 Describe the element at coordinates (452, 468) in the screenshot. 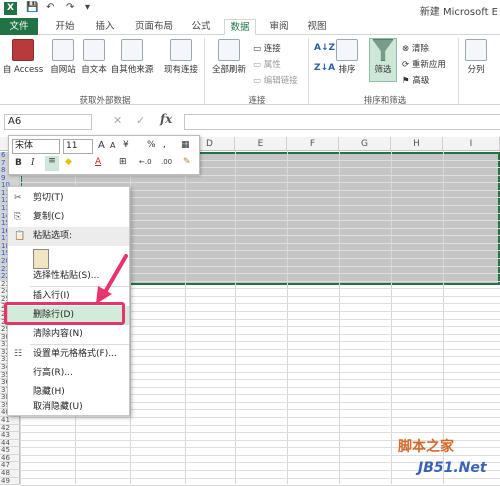

I see `watermark-url: JB51.Net` at that location.